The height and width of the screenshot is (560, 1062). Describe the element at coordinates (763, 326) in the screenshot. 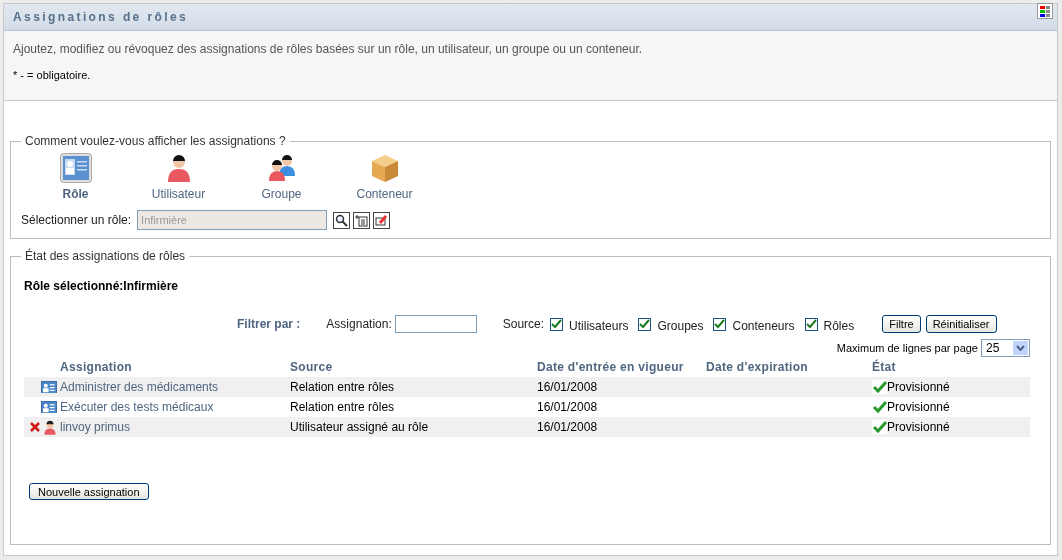

I see `checkbox-label: Conteneurs` at that location.